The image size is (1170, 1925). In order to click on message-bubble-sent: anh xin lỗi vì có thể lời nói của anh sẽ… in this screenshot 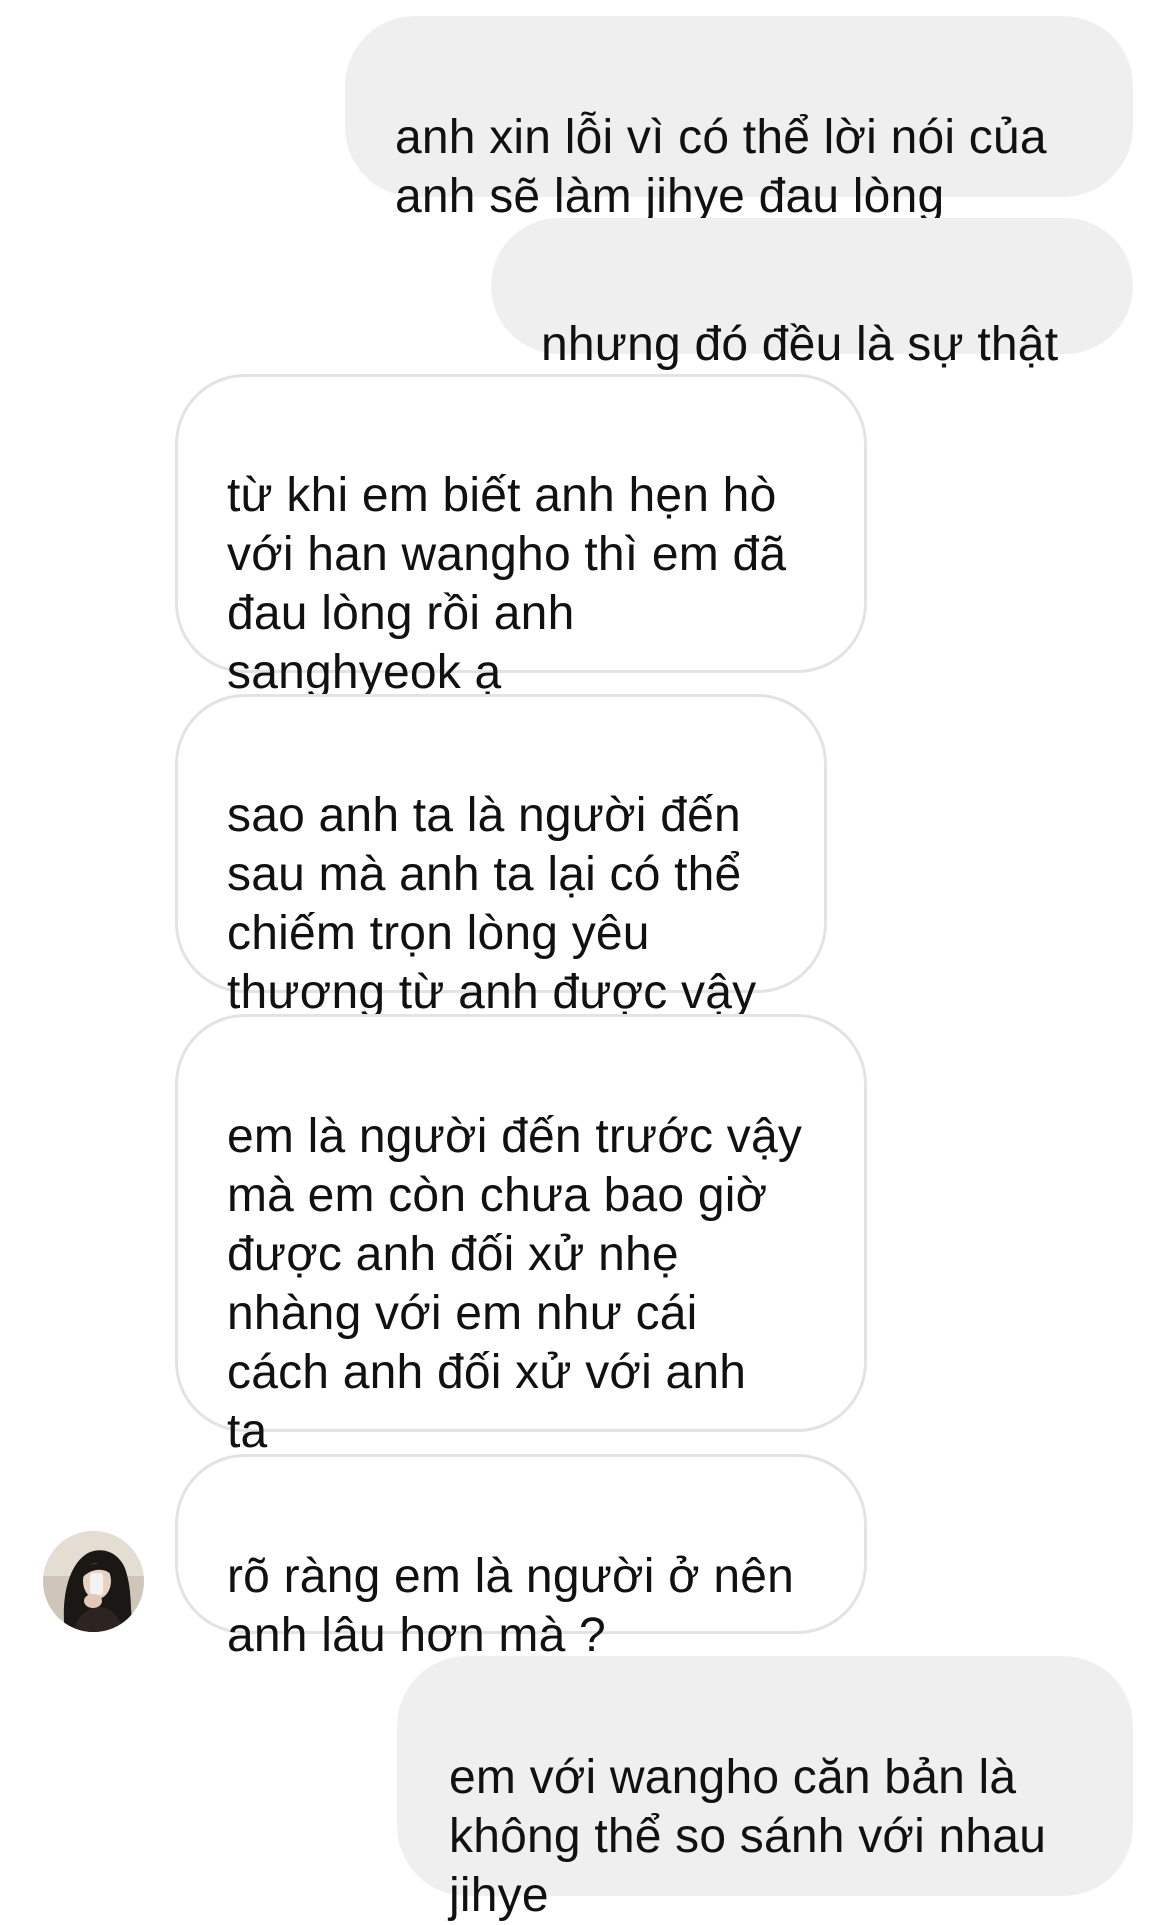, I will do `click(739, 119)`.